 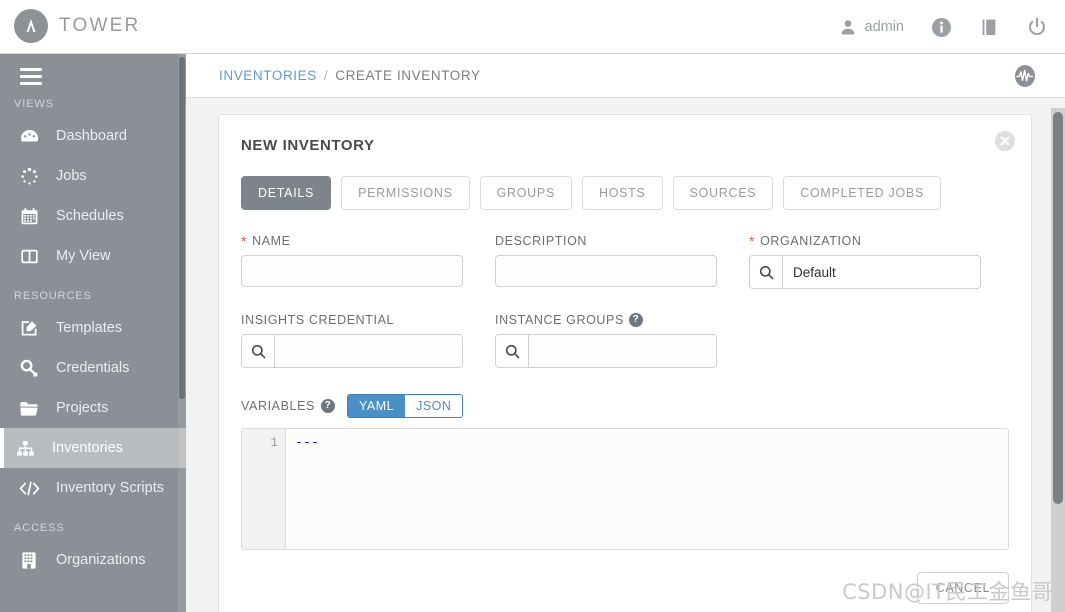 I want to click on info-button, so click(x=941, y=27).